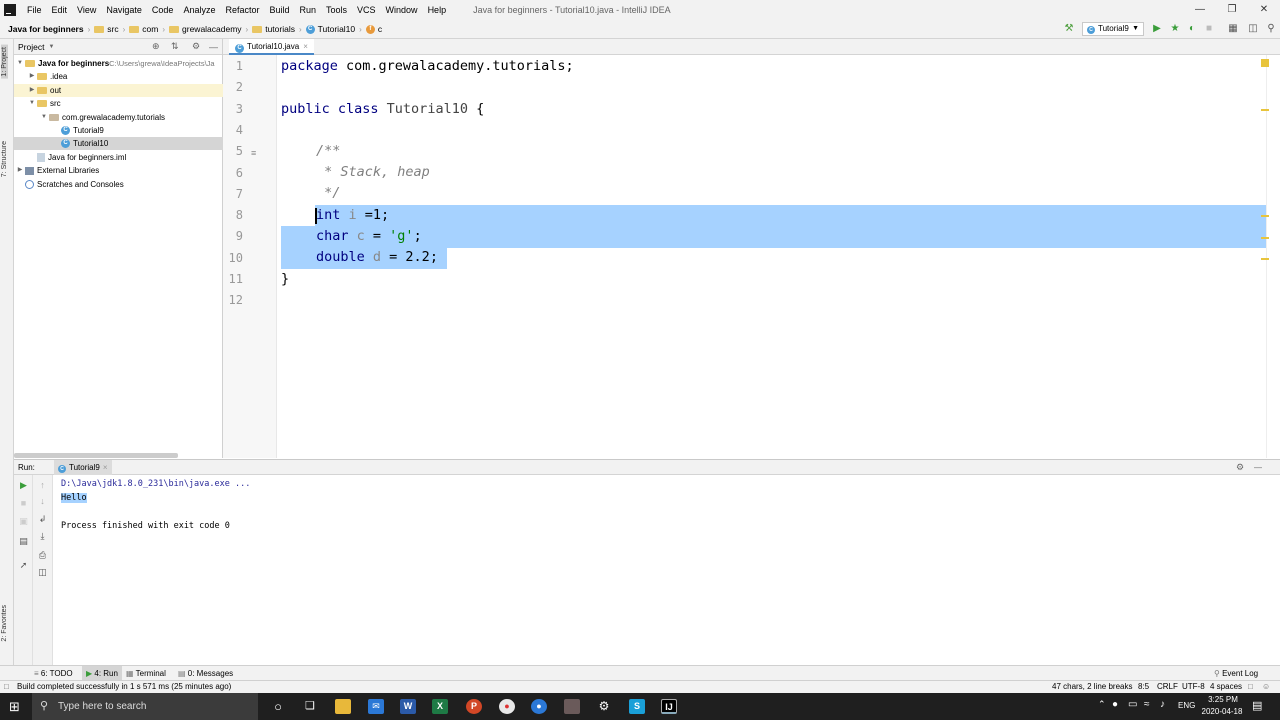 Image resolution: width=1280 pixels, height=720 pixels. What do you see at coordinates (1167, 687) in the screenshot?
I see `line-separator: CRLF` at bounding box center [1167, 687].